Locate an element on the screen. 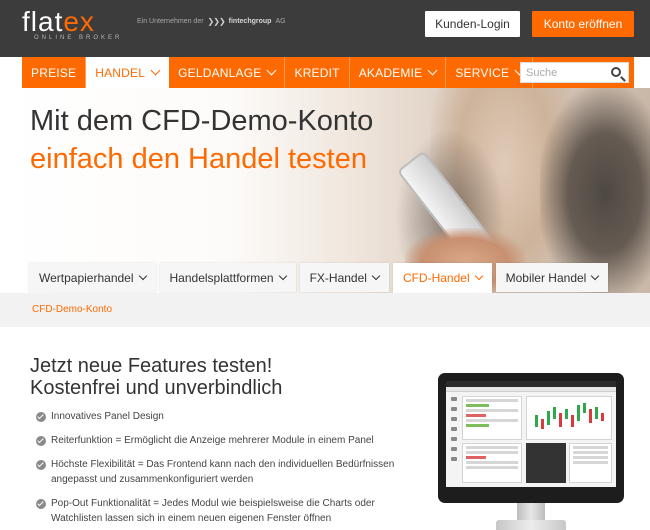 This screenshot has height=530, width=650. tab-wertpapierhandel: Wertpapierhandel is located at coordinates (92, 277).